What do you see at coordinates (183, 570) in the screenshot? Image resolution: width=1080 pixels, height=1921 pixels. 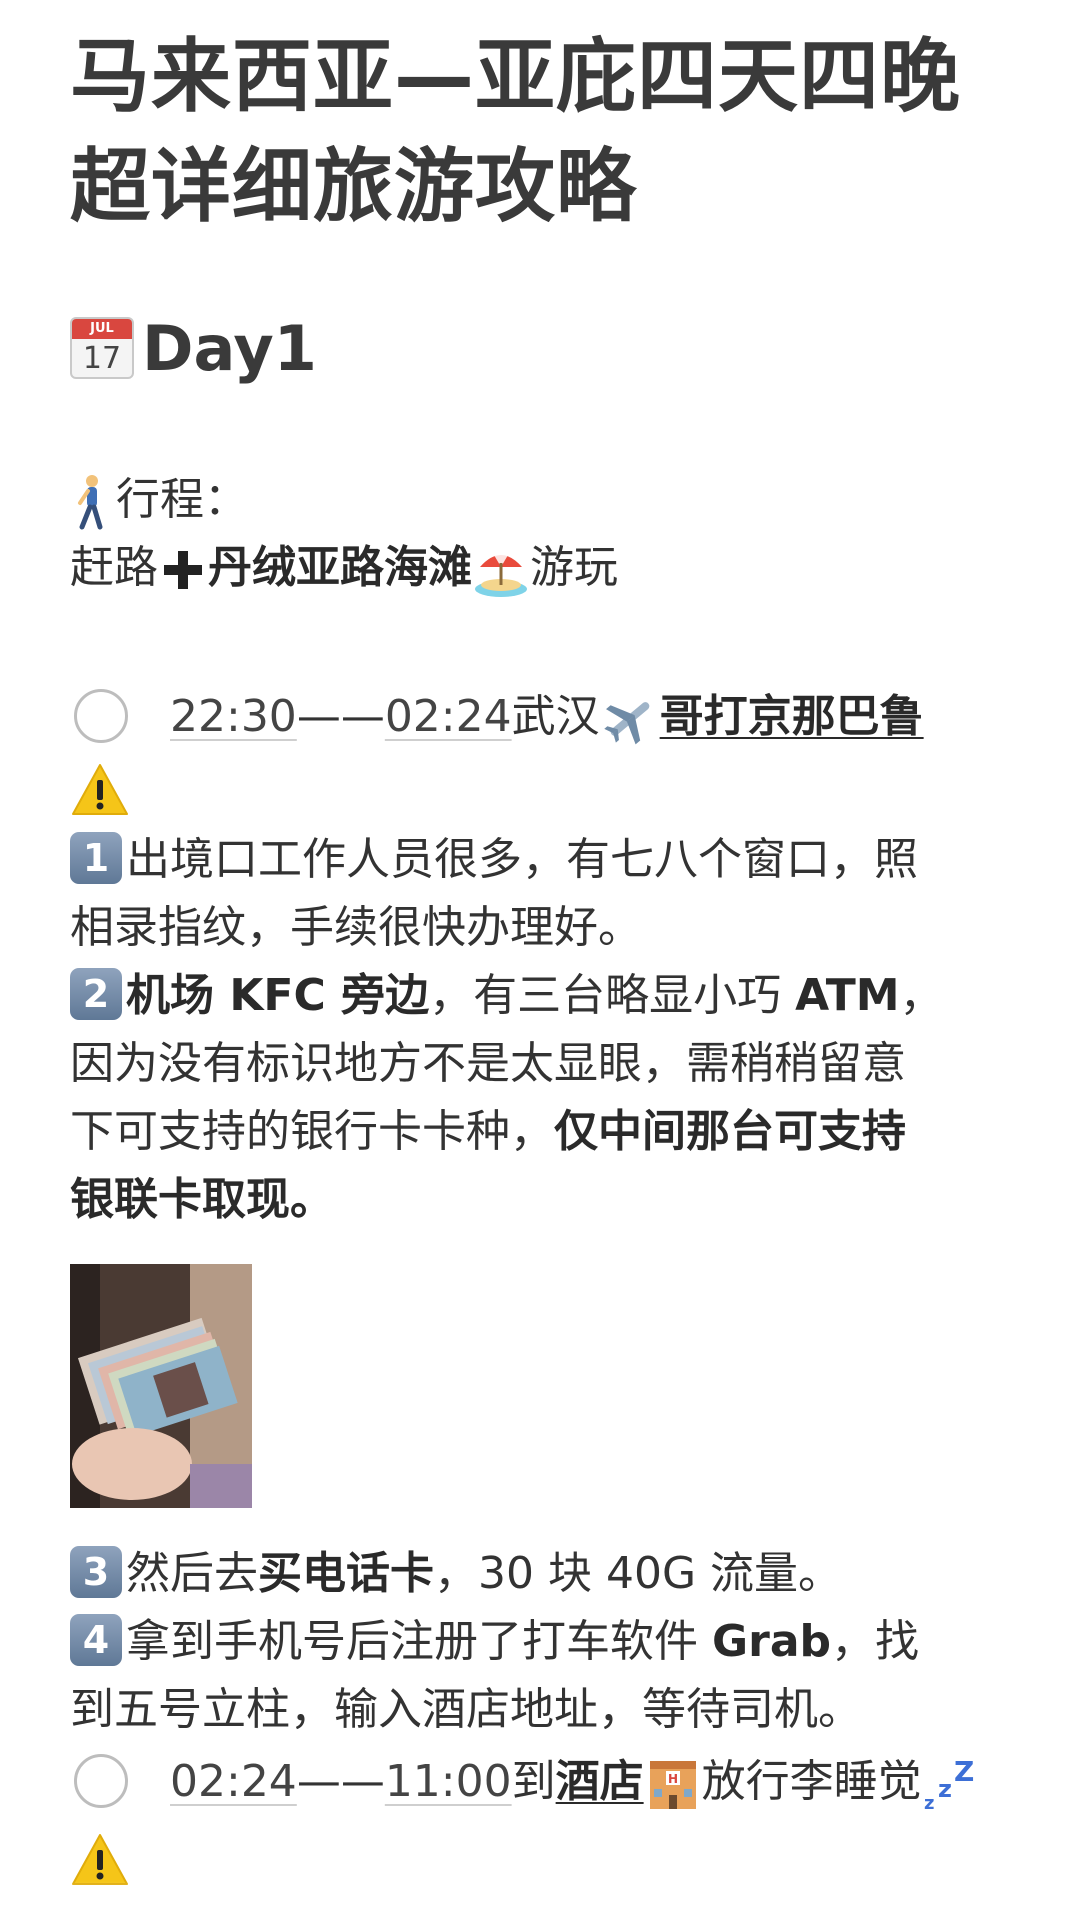 I see `heavy-plus-icon` at bounding box center [183, 570].